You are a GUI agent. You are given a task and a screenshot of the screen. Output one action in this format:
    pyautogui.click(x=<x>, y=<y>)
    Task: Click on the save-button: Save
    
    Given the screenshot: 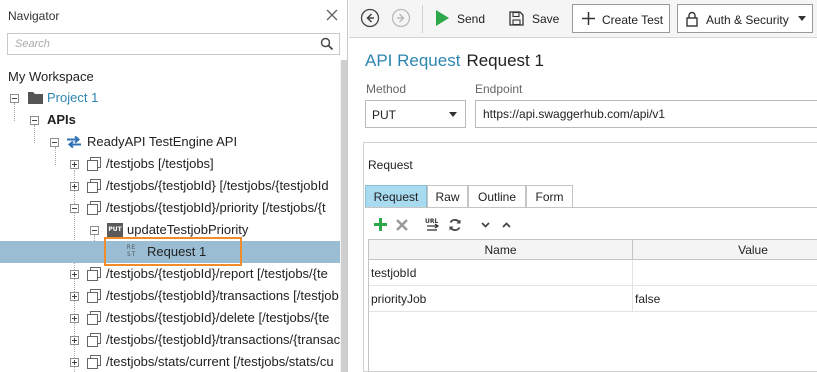 What is the action you would take?
    pyautogui.click(x=532, y=18)
    